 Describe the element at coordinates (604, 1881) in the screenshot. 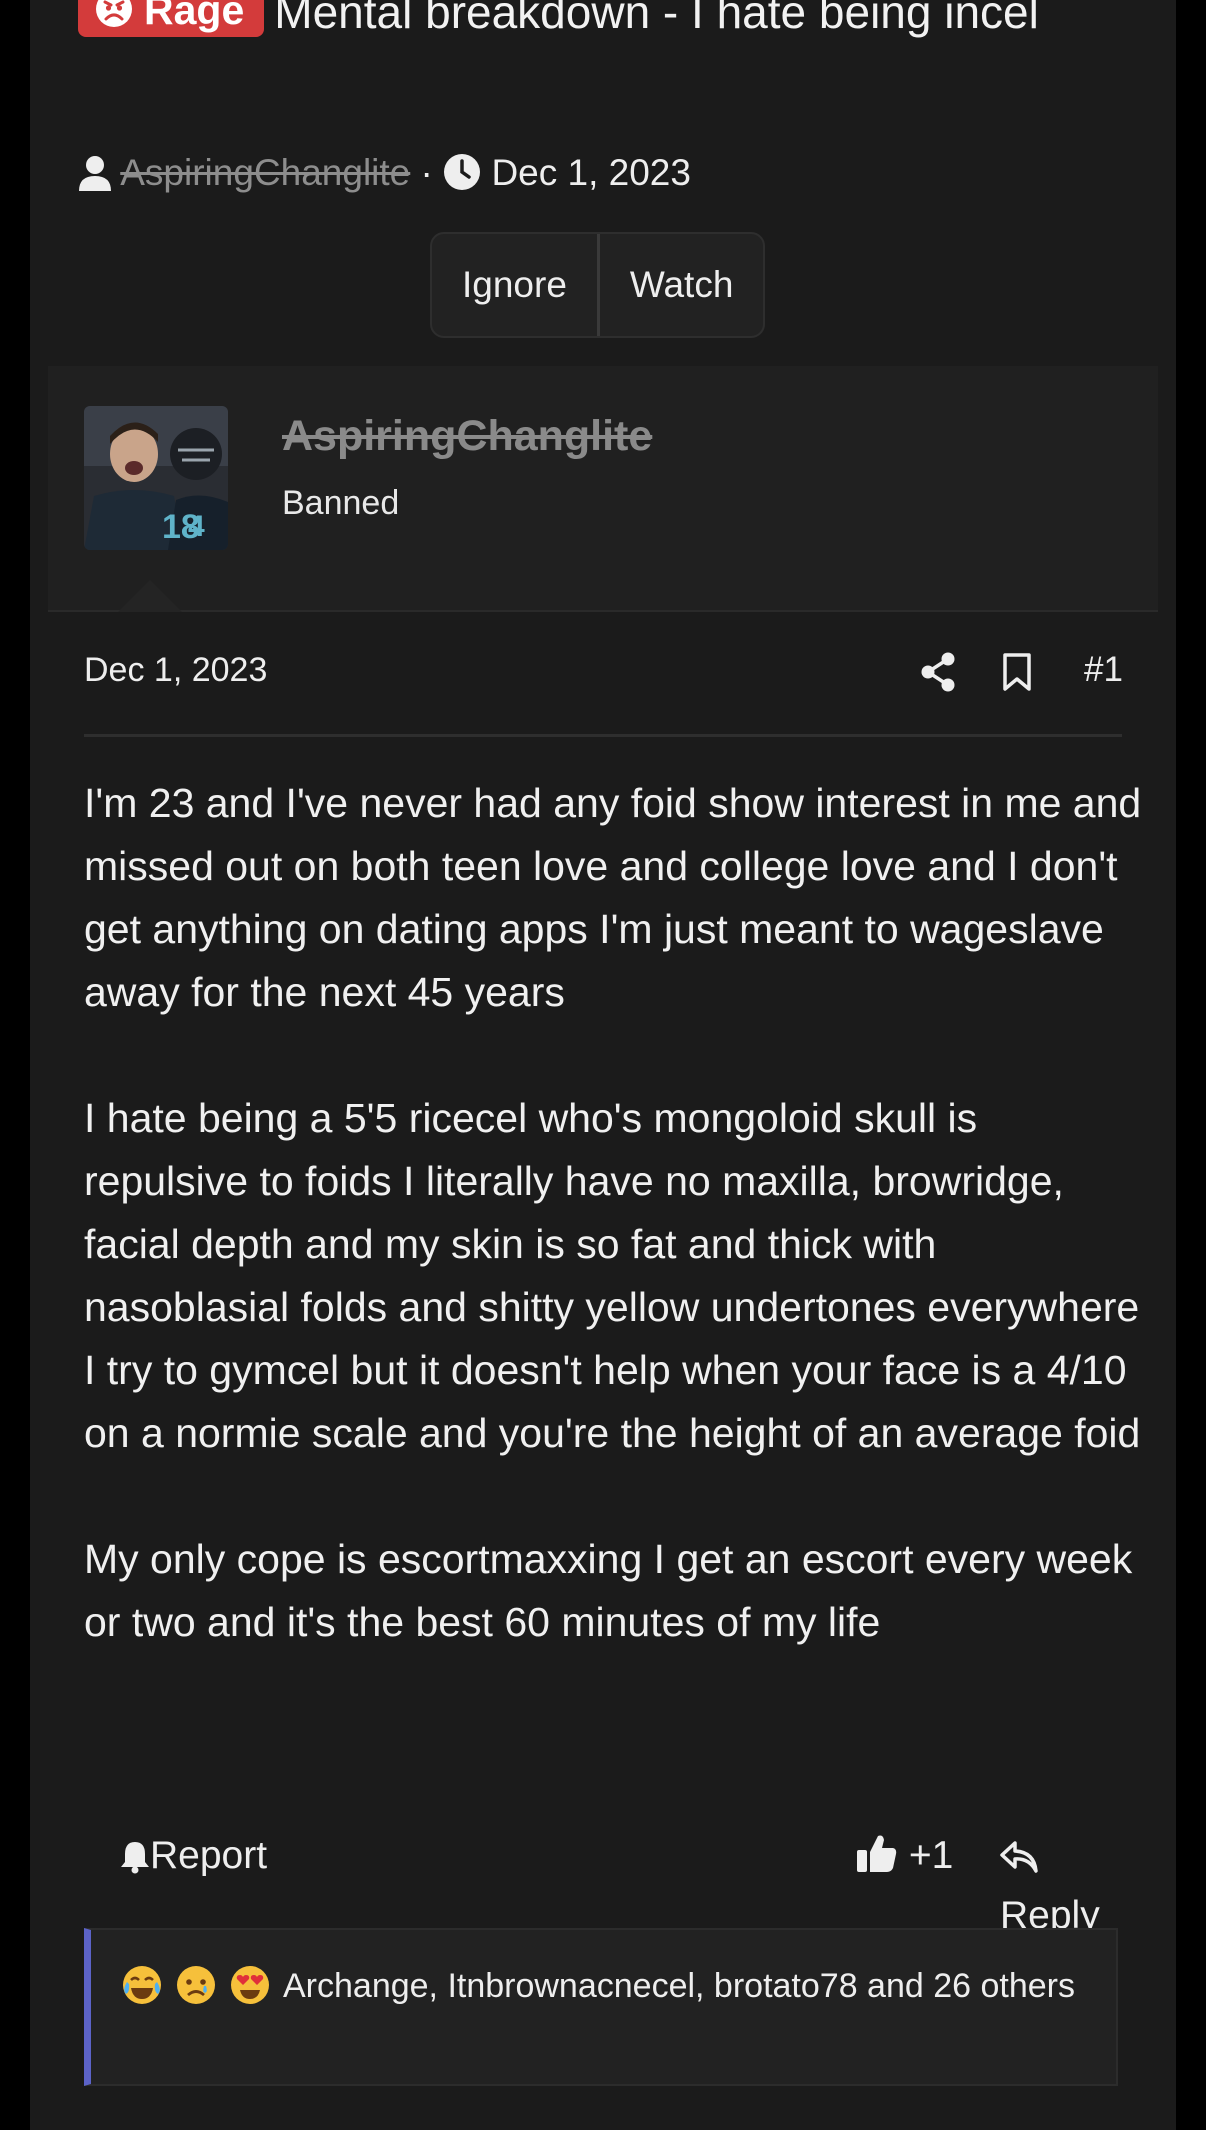

I see `post-actions: Report +1 Reply` at that location.